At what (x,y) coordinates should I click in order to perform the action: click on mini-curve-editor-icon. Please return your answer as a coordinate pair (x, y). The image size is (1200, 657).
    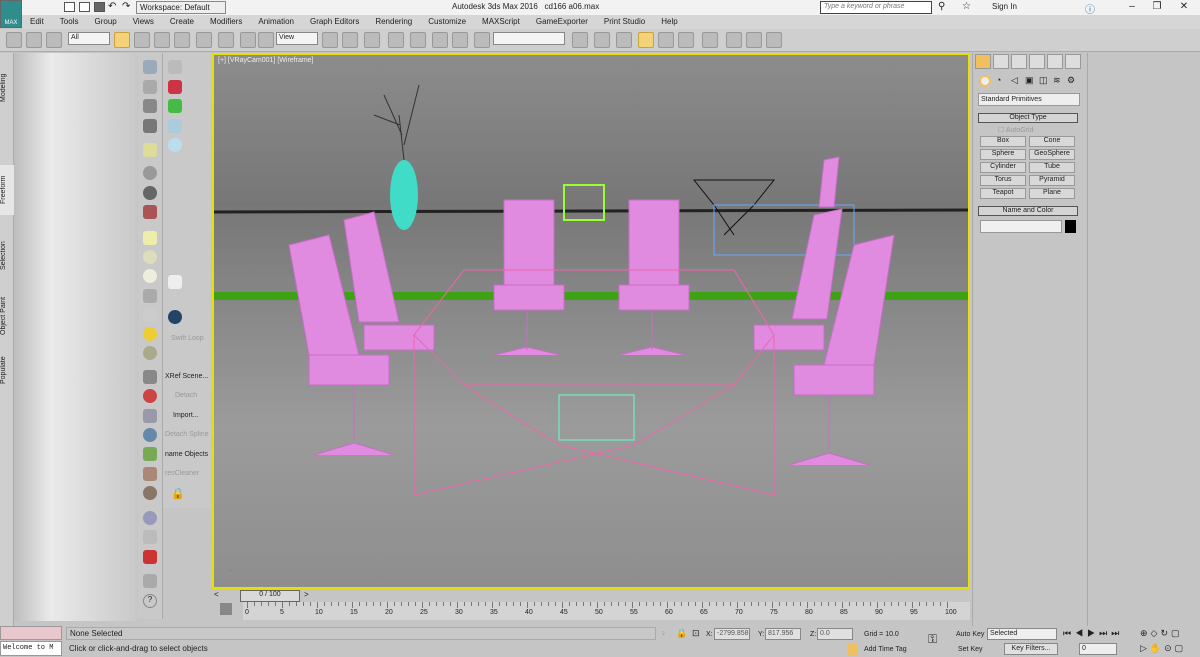
    Looking at the image, I should click on (226, 609).